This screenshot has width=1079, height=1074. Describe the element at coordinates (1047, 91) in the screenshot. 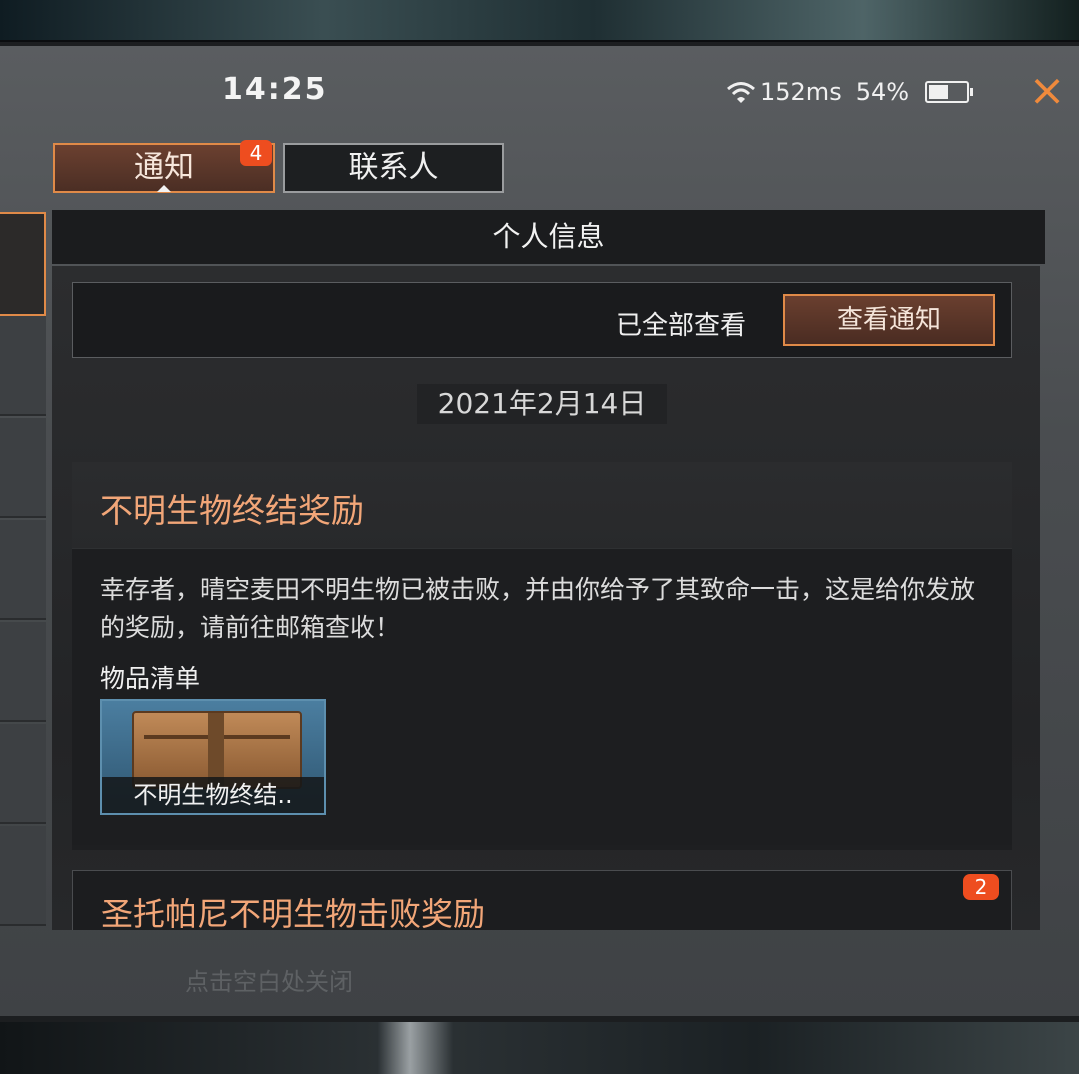

I see `close-icon: ×` at that location.